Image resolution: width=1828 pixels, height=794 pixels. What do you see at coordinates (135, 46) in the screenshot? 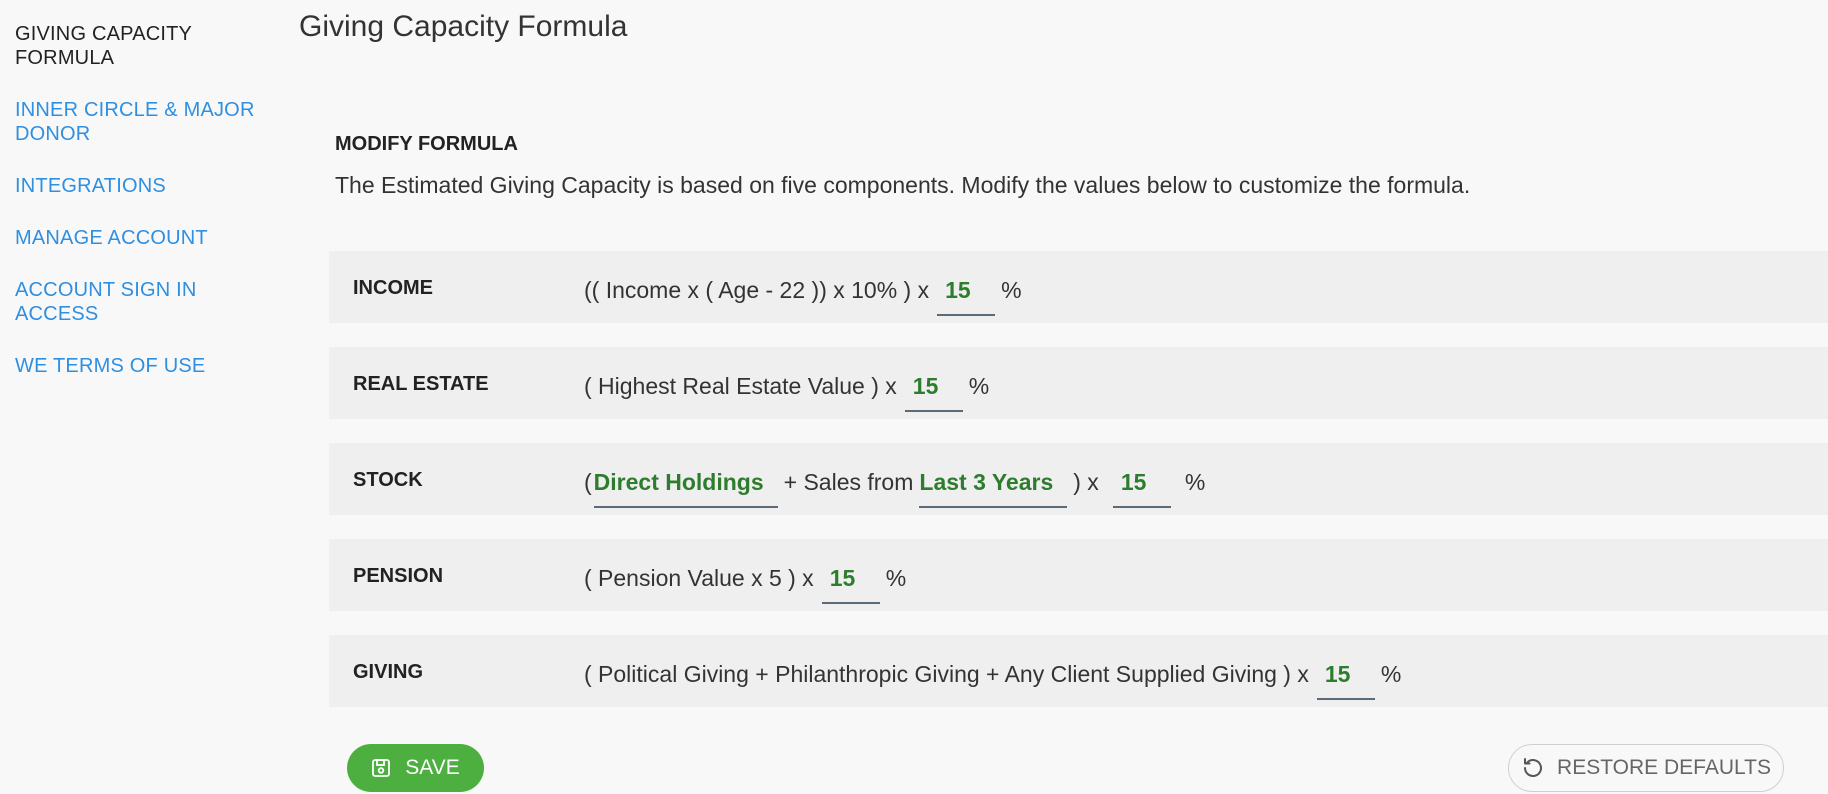
I see `sidebar-item-giving-capacity-formula: GIVING CAPACITY FORMULA` at bounding box center [135, 46].